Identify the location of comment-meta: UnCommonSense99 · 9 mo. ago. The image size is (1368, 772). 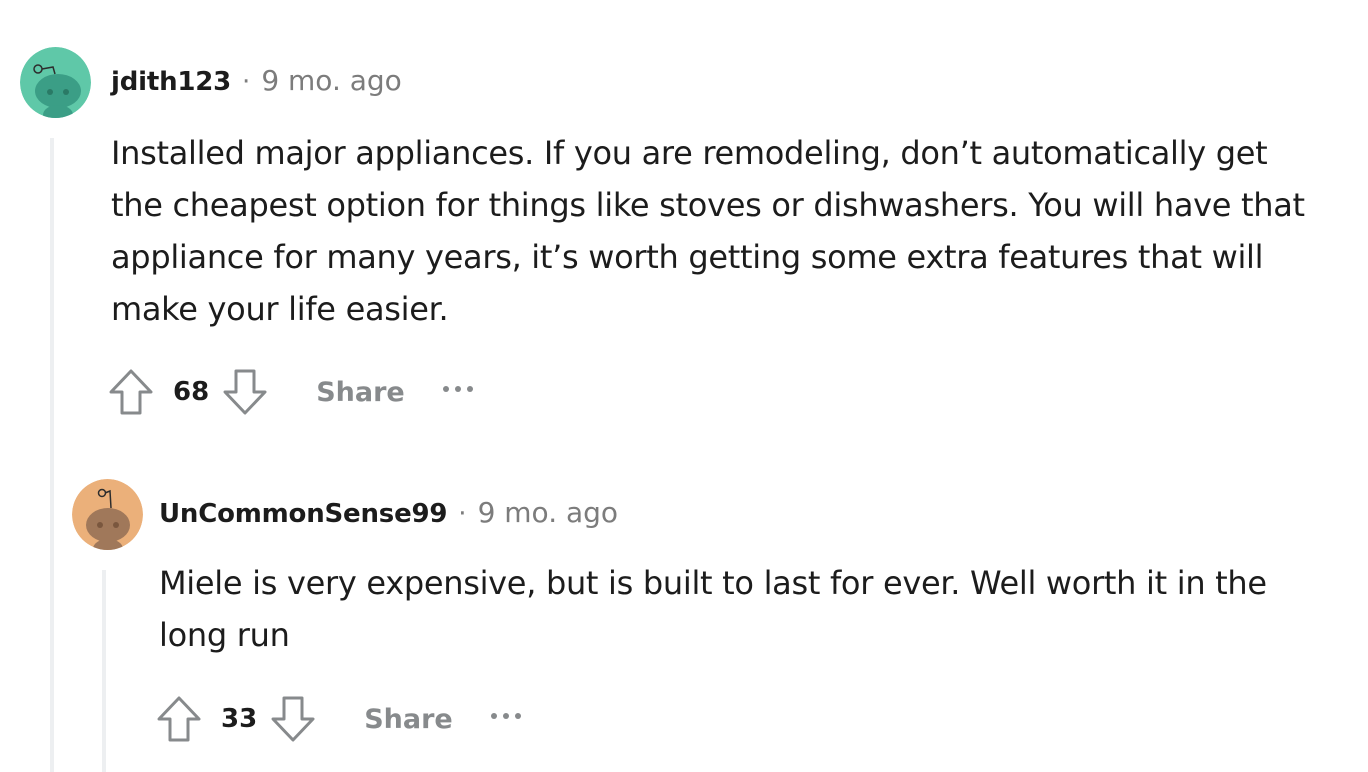
(388, 512).